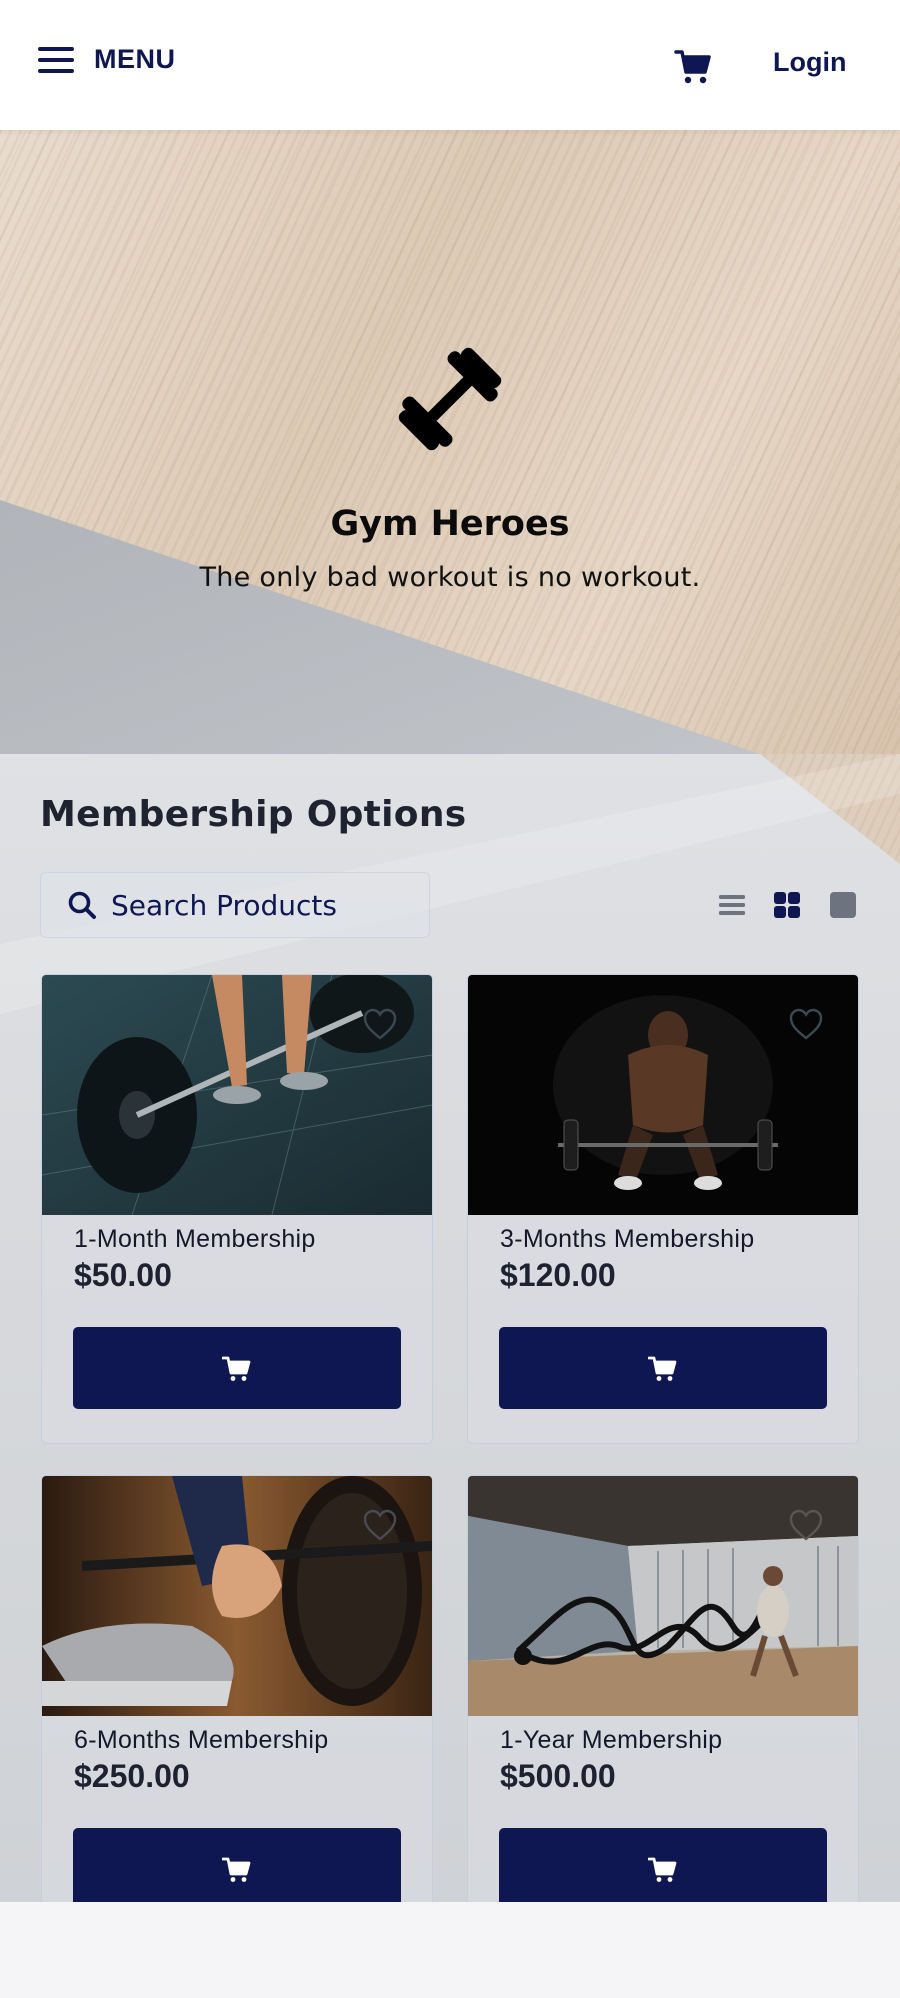 This screenshot has height=1998, width=900. Describe the element at coordinates (558, 1776) in the screenshot. I see `product-price: $500.00` at that location.